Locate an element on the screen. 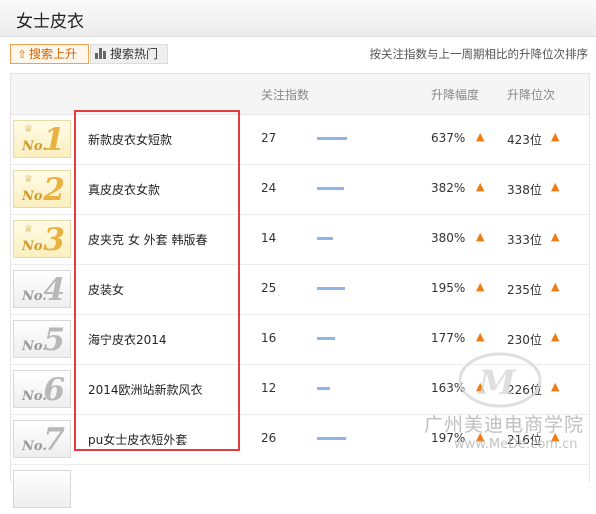 This screenshot has height=514, width=596. attention-index: 12 is located at coordinates (269, 388).